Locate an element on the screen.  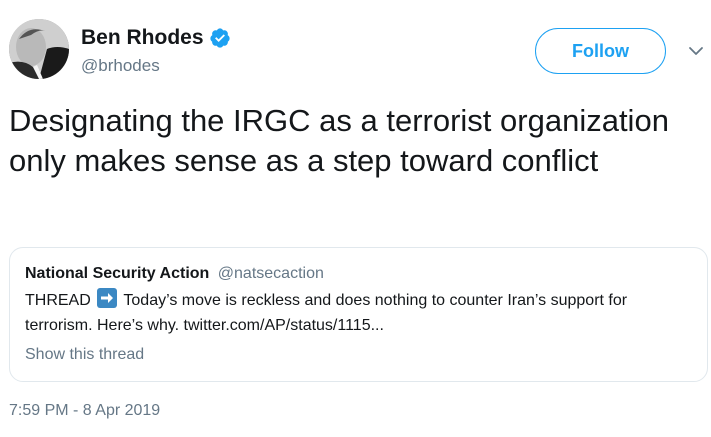
show-thread-link: Show this thread is located at coordinates (84, 355).